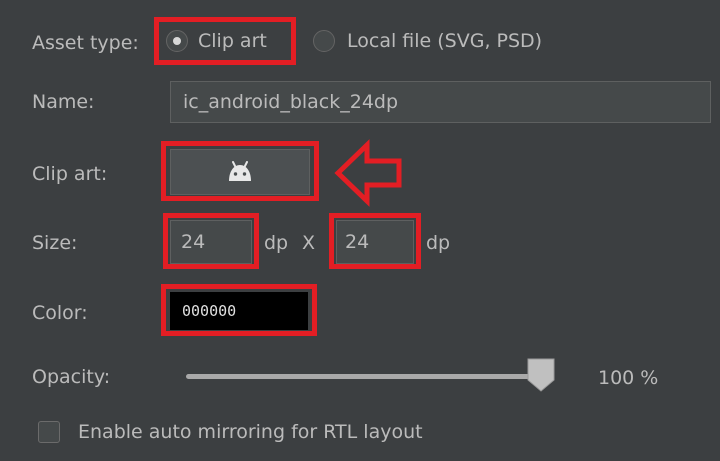 The height and width of the screenshot is (461, 720). What do you see at coordinates (49, 432) in the screenshot?
I see `auto-mirroring-checkbox` at bounding box center [49, 432].